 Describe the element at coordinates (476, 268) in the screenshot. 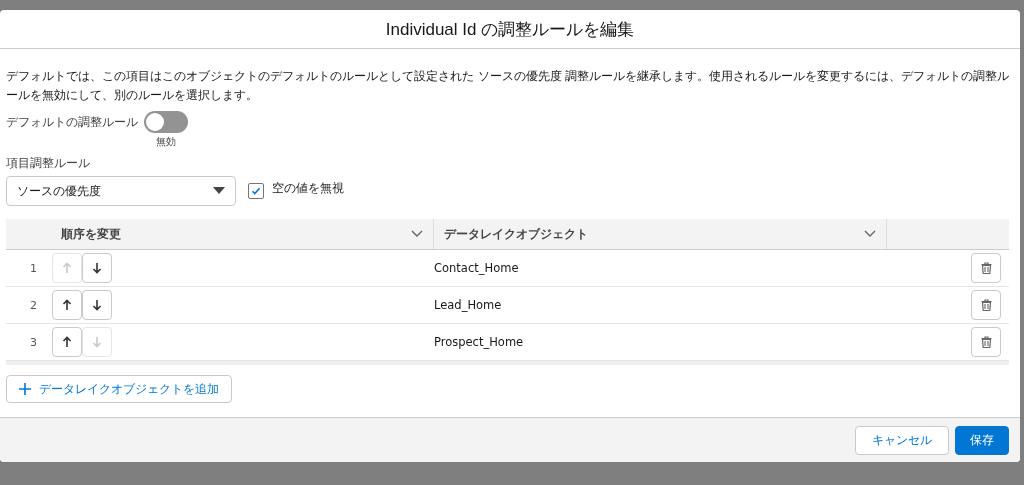

I see `table-cell: Contact_Home` at that location.